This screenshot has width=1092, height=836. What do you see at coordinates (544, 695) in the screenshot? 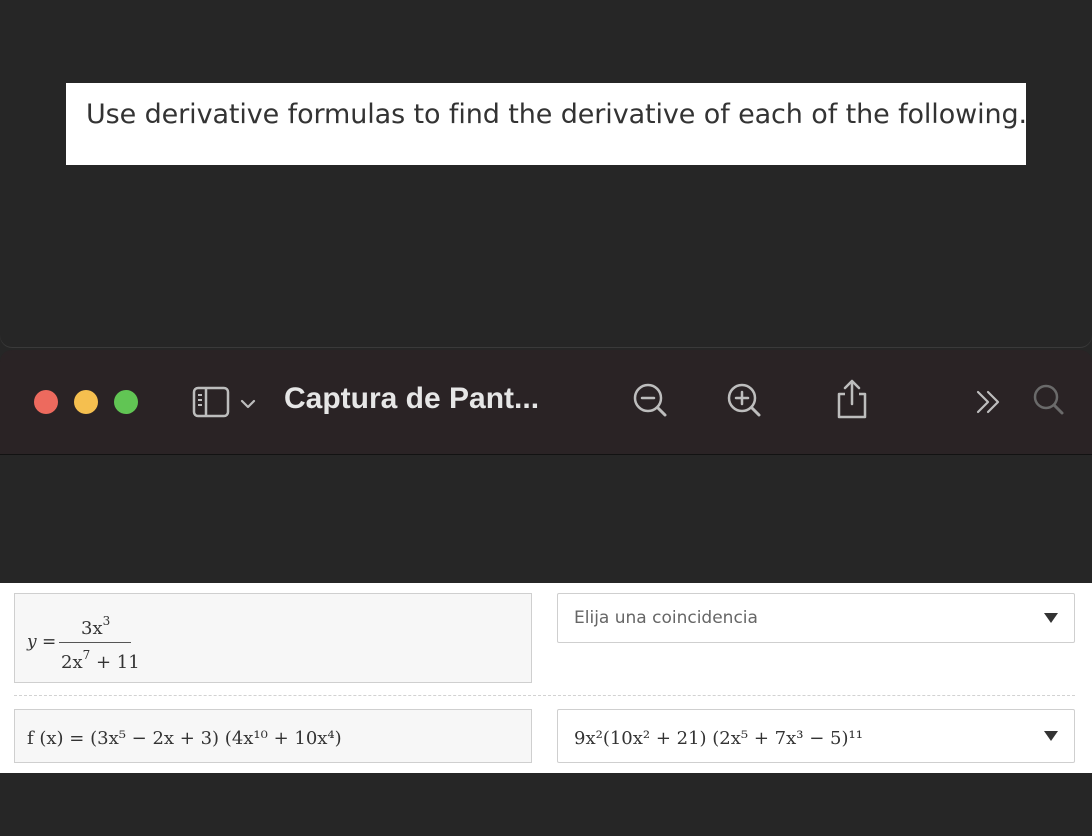
I see `divider` at bounding box center [544, 695].